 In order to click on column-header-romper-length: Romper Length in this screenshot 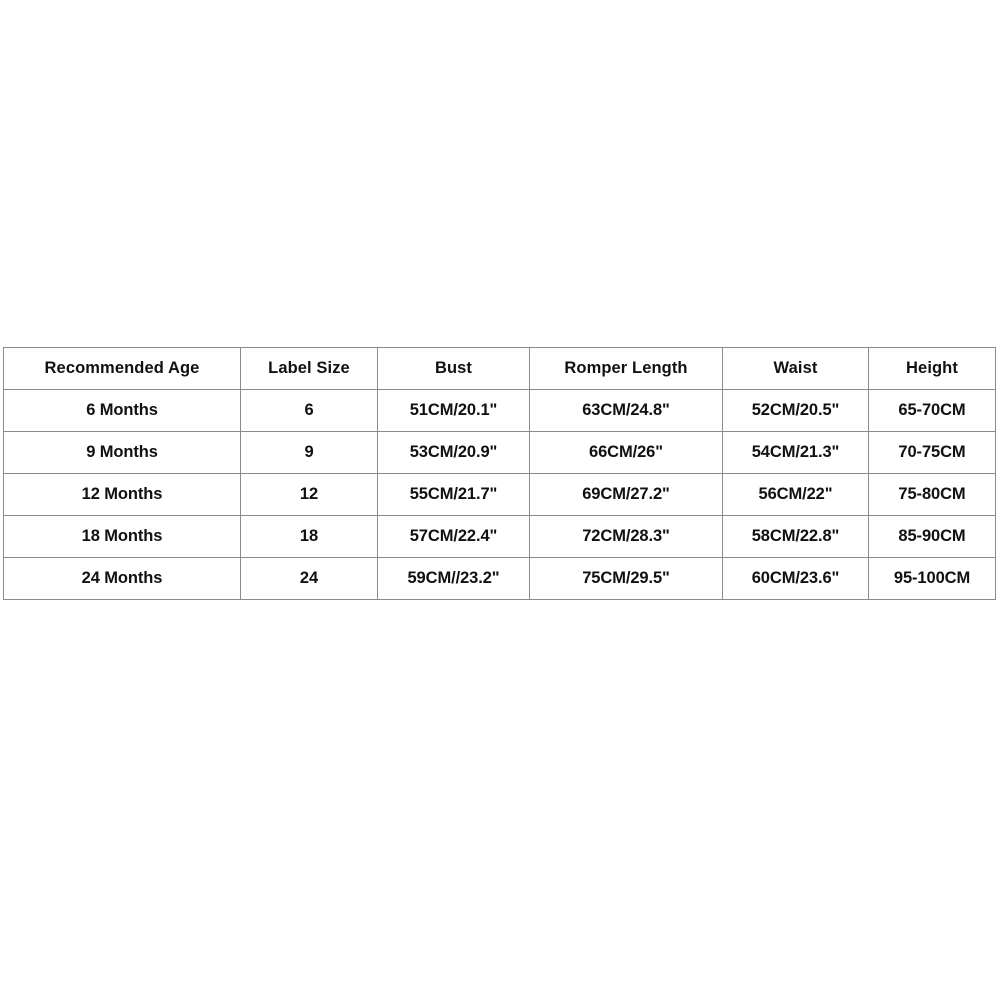, I will do `click(626, 368)`.